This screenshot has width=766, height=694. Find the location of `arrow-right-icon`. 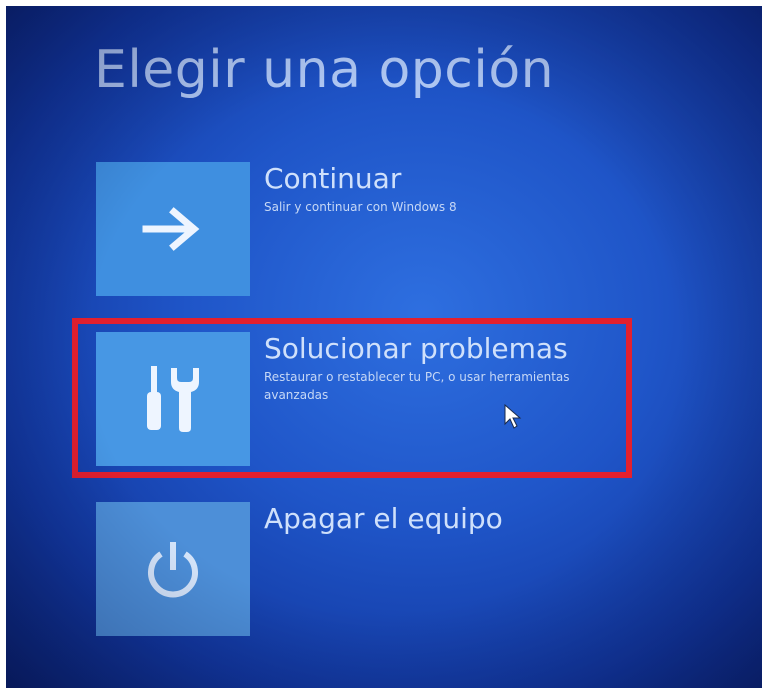

arrow-right-icon is located at coordinates (173, 229).